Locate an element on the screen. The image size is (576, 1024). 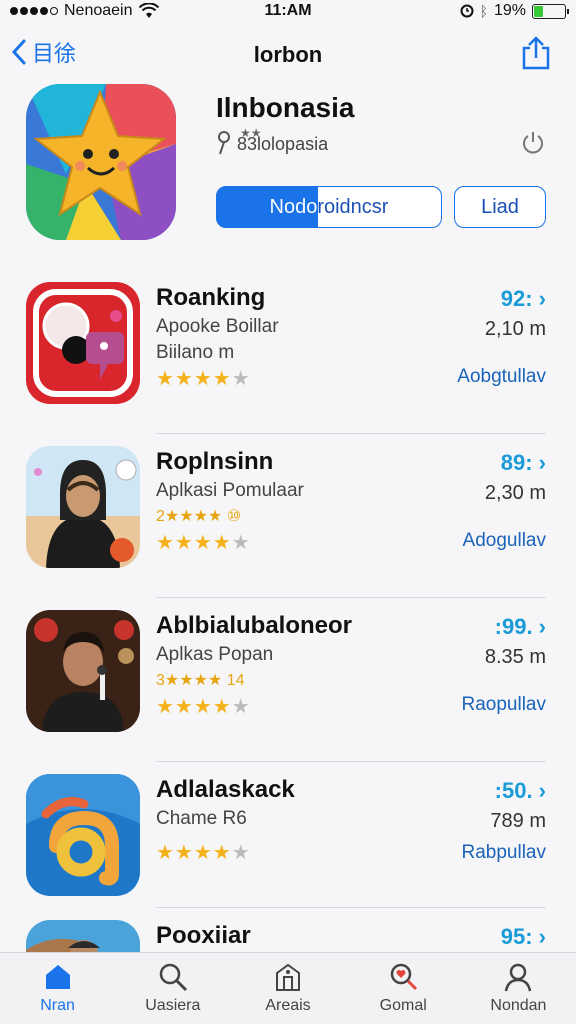
home-icon is located at coordinates (57, 977).